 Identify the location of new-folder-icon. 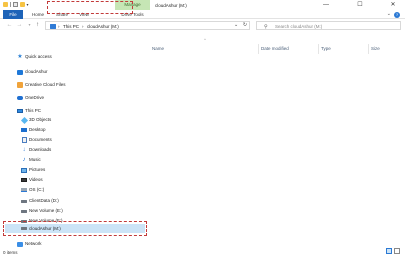
(22, 4).